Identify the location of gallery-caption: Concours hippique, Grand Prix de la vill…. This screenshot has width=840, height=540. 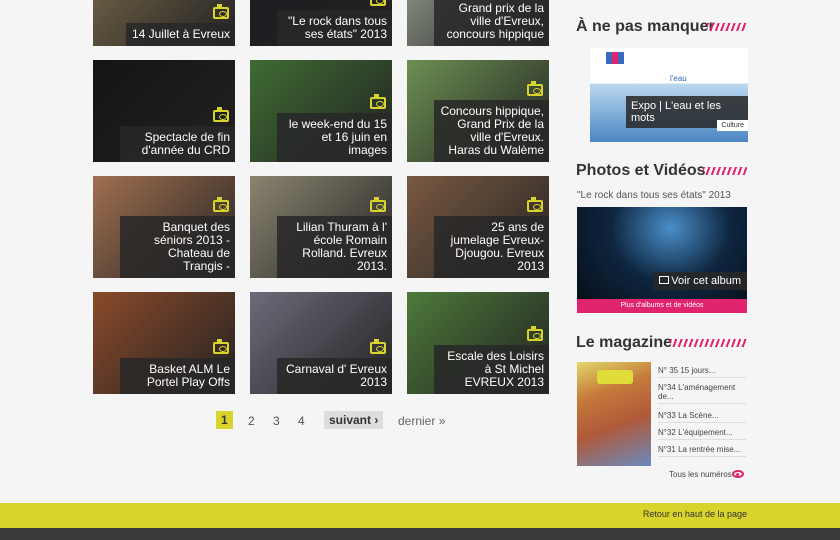
(491, 131).